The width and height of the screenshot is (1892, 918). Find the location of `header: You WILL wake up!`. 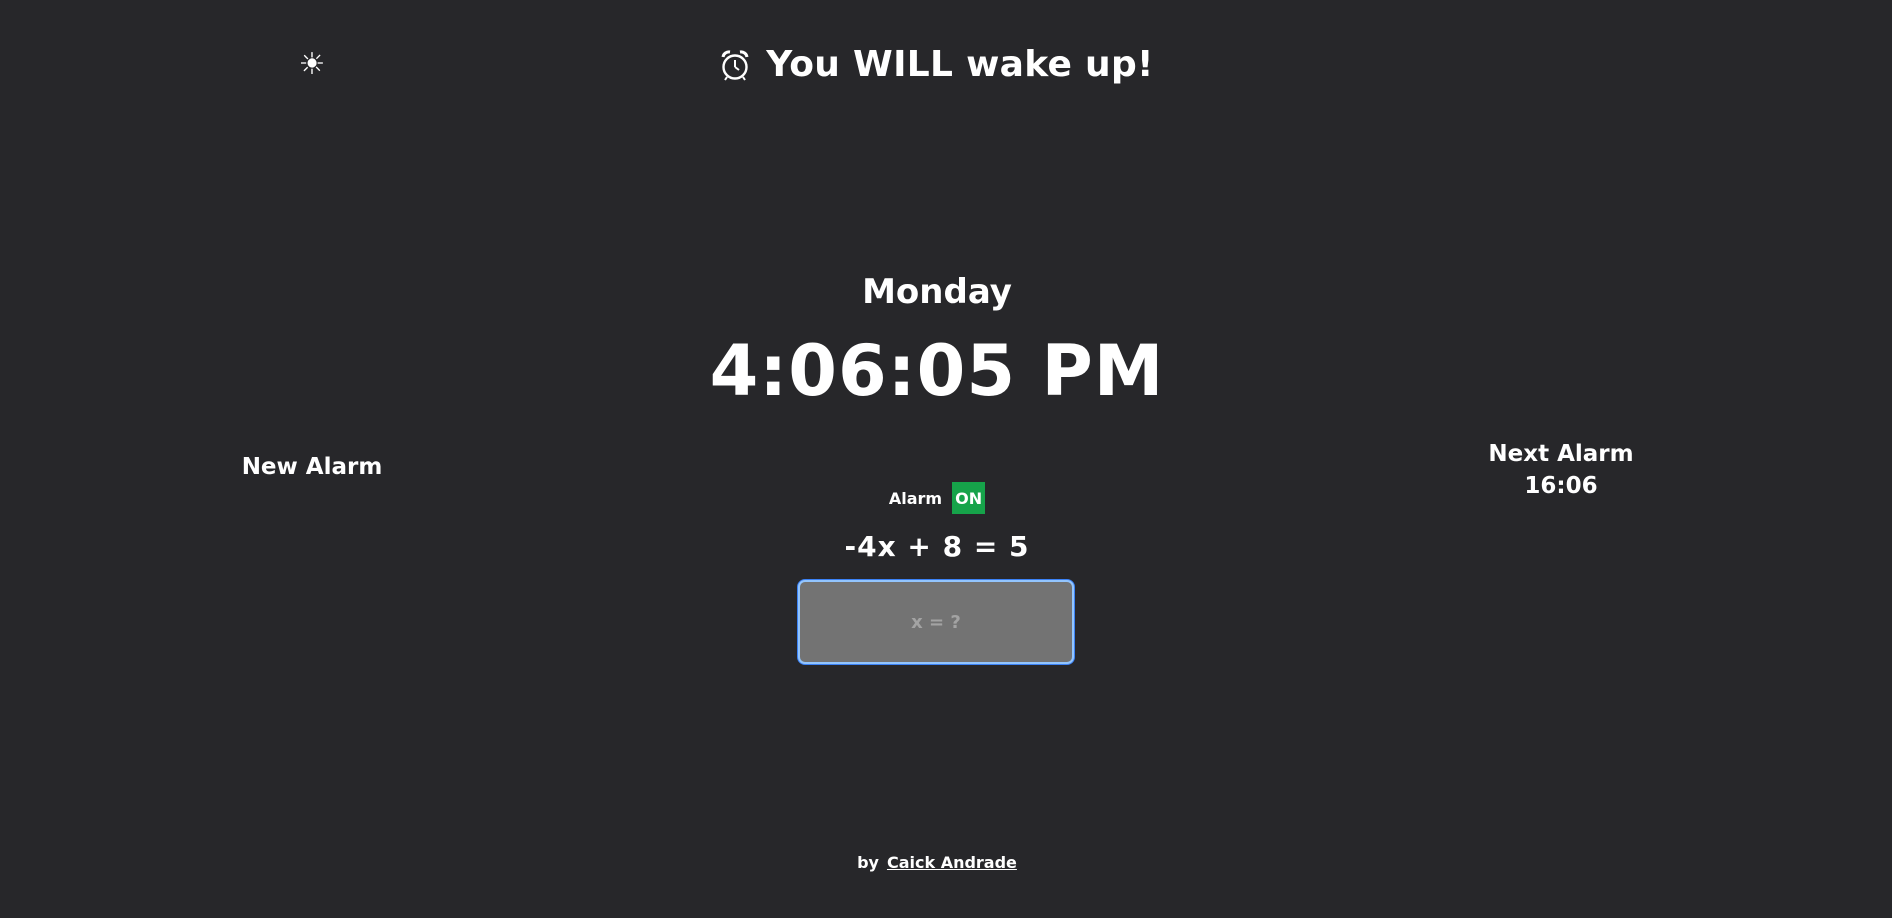

header: You WILL wake up! is located at coordinates (936, 64).